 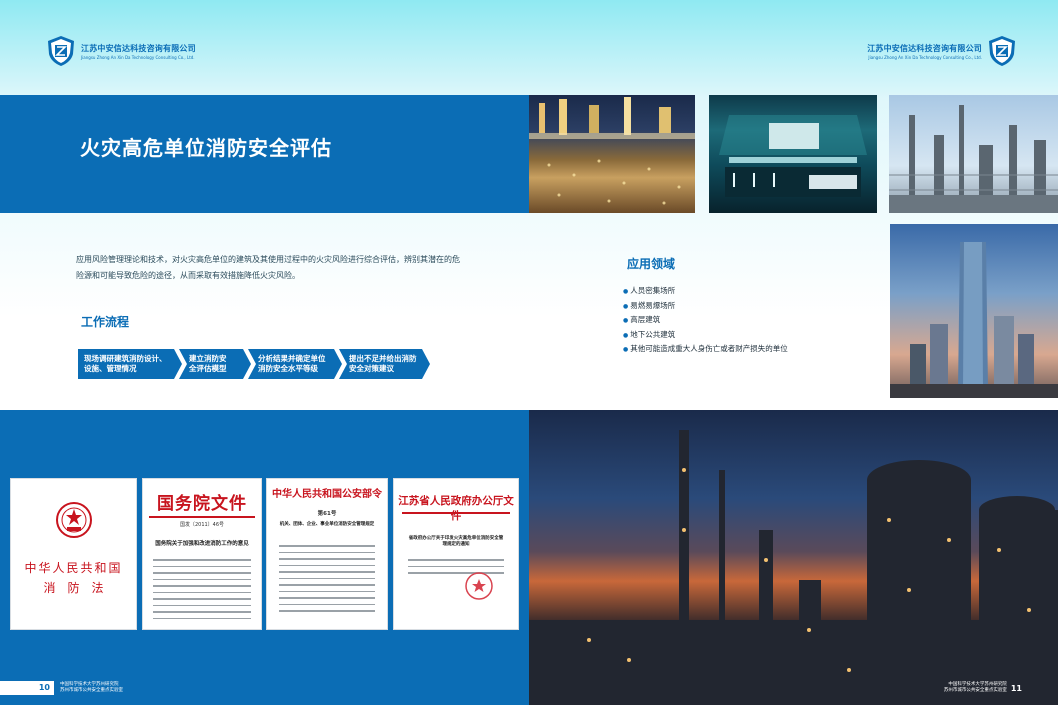 I want to click on page-title: 火灾高危单位消防安全评估, so click(x=206, y=148).